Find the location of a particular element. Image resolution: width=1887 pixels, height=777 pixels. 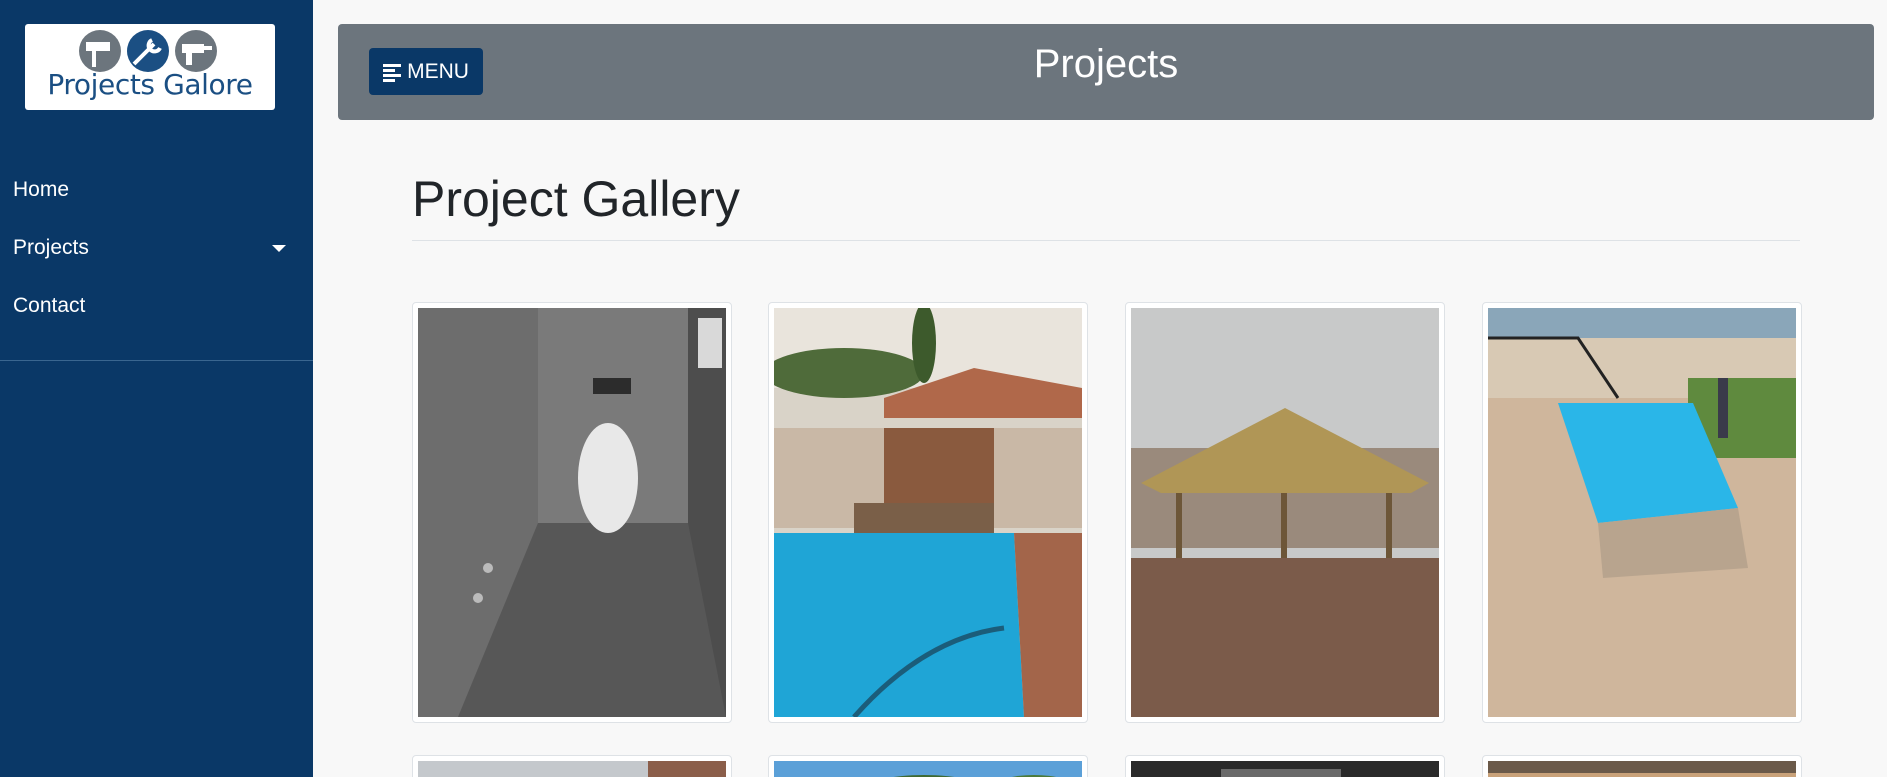

caret-down-icon is located at coordinates (279, 248).